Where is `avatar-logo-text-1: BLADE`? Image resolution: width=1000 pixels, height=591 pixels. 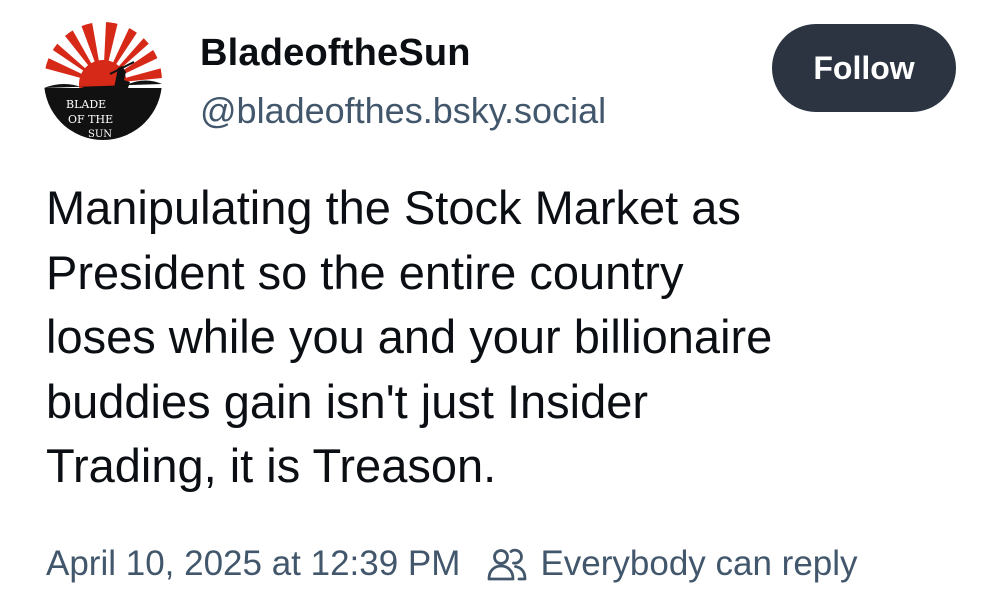
avatar-logo-text-1: BLADE is located at coordinates (86, 104).